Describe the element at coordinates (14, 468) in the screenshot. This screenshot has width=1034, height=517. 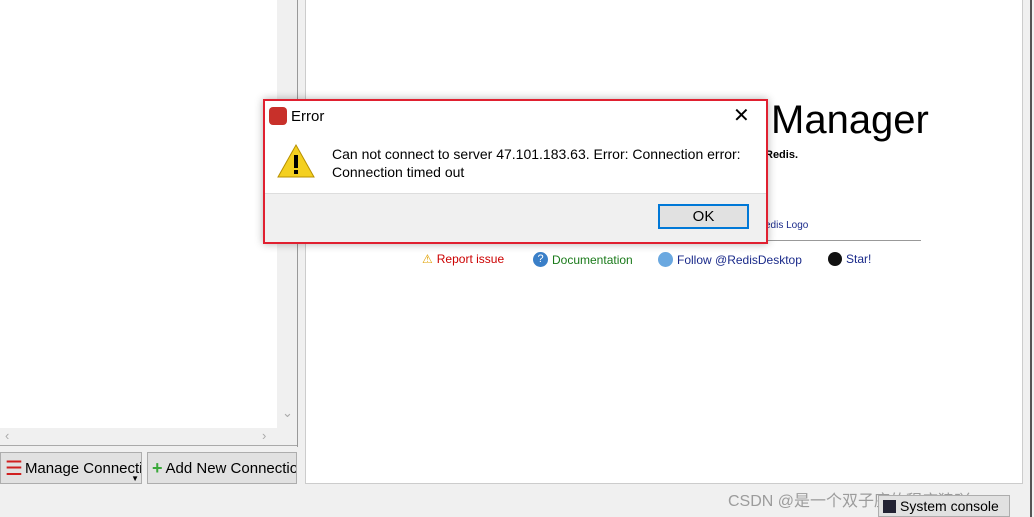
I see `menu-icon: ☰` at that location.